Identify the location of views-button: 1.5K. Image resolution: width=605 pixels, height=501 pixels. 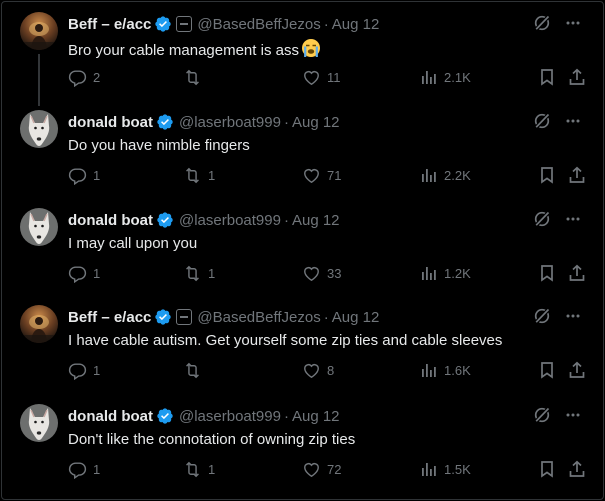
(445, 469).